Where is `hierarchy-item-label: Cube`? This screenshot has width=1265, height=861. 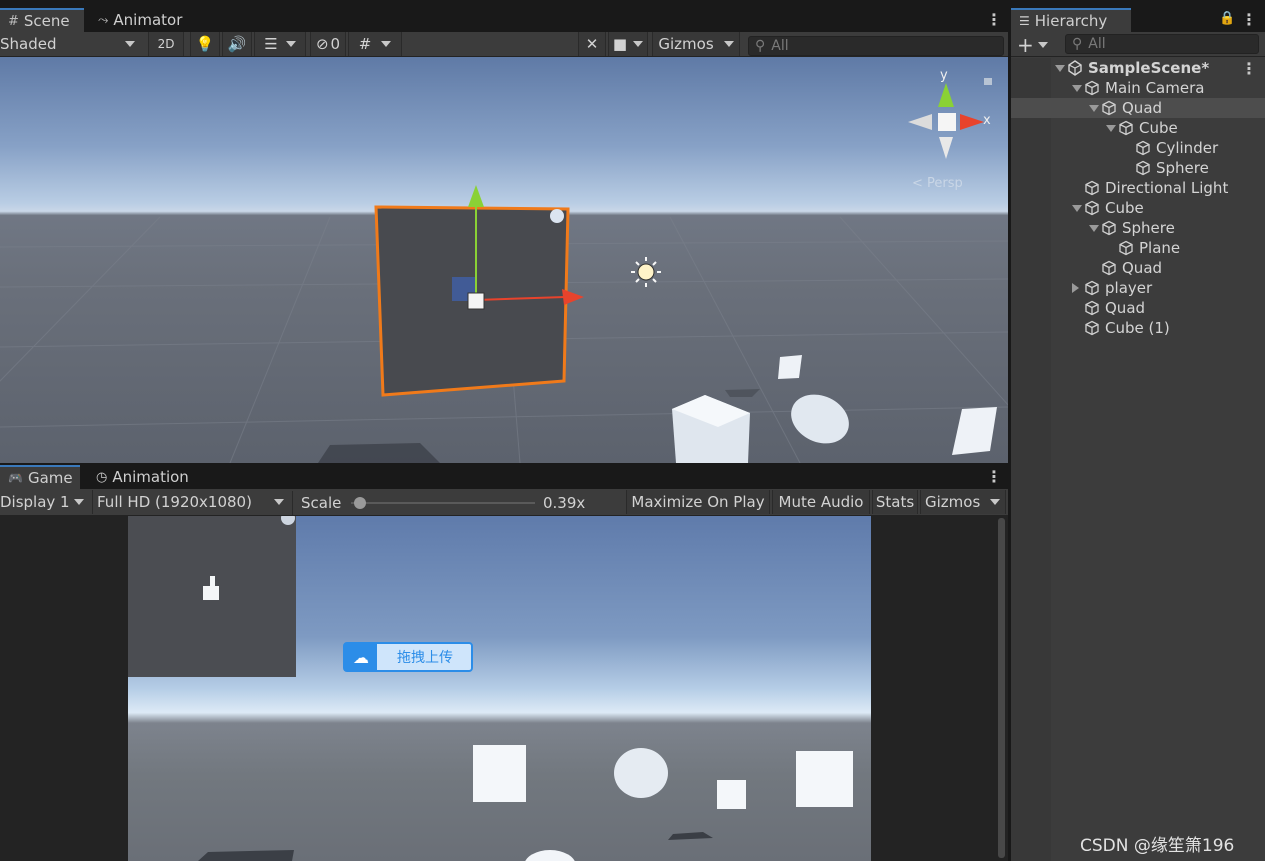
hierarchy-item-label: Cube is located at coordinates (1124, 208).